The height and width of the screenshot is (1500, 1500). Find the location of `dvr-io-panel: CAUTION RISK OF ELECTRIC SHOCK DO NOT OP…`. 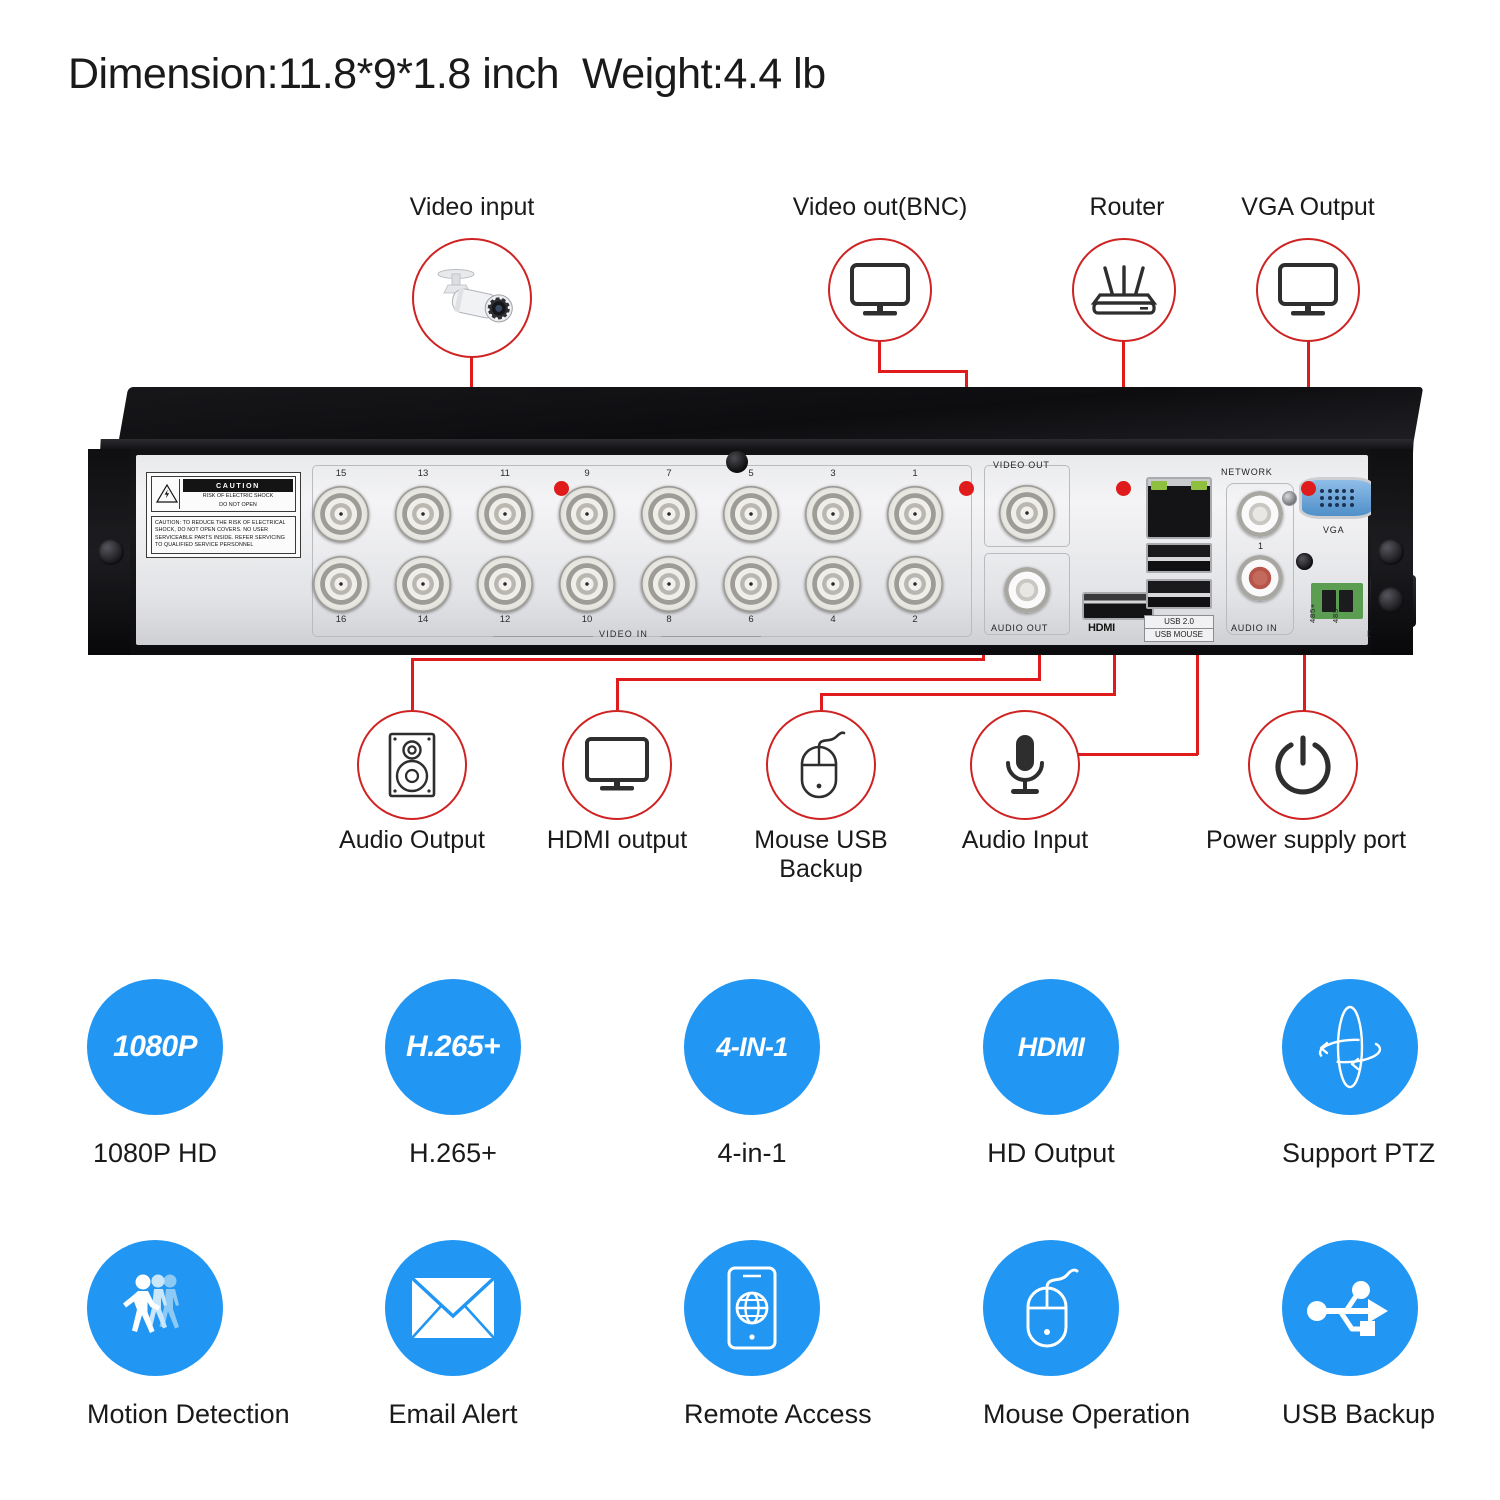

dvr-io-panel: CAUTION RISK OF ELECTRIC SHOCK DO NOT OP… is located at coordinates (776, 550).